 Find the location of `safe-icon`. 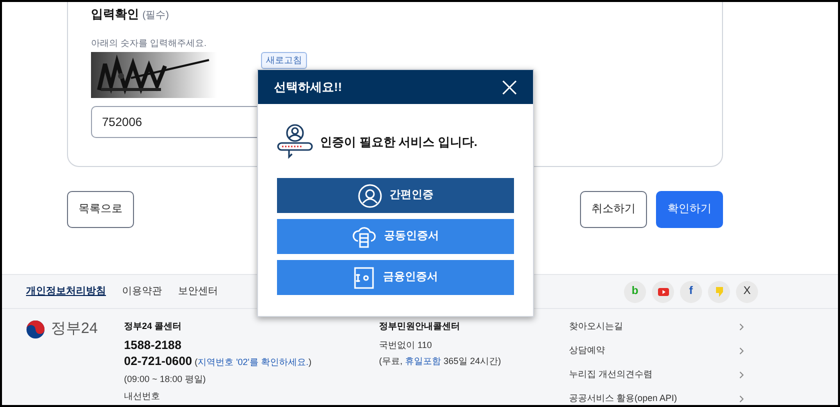

safe-icon is located at coordinates (364, 277).